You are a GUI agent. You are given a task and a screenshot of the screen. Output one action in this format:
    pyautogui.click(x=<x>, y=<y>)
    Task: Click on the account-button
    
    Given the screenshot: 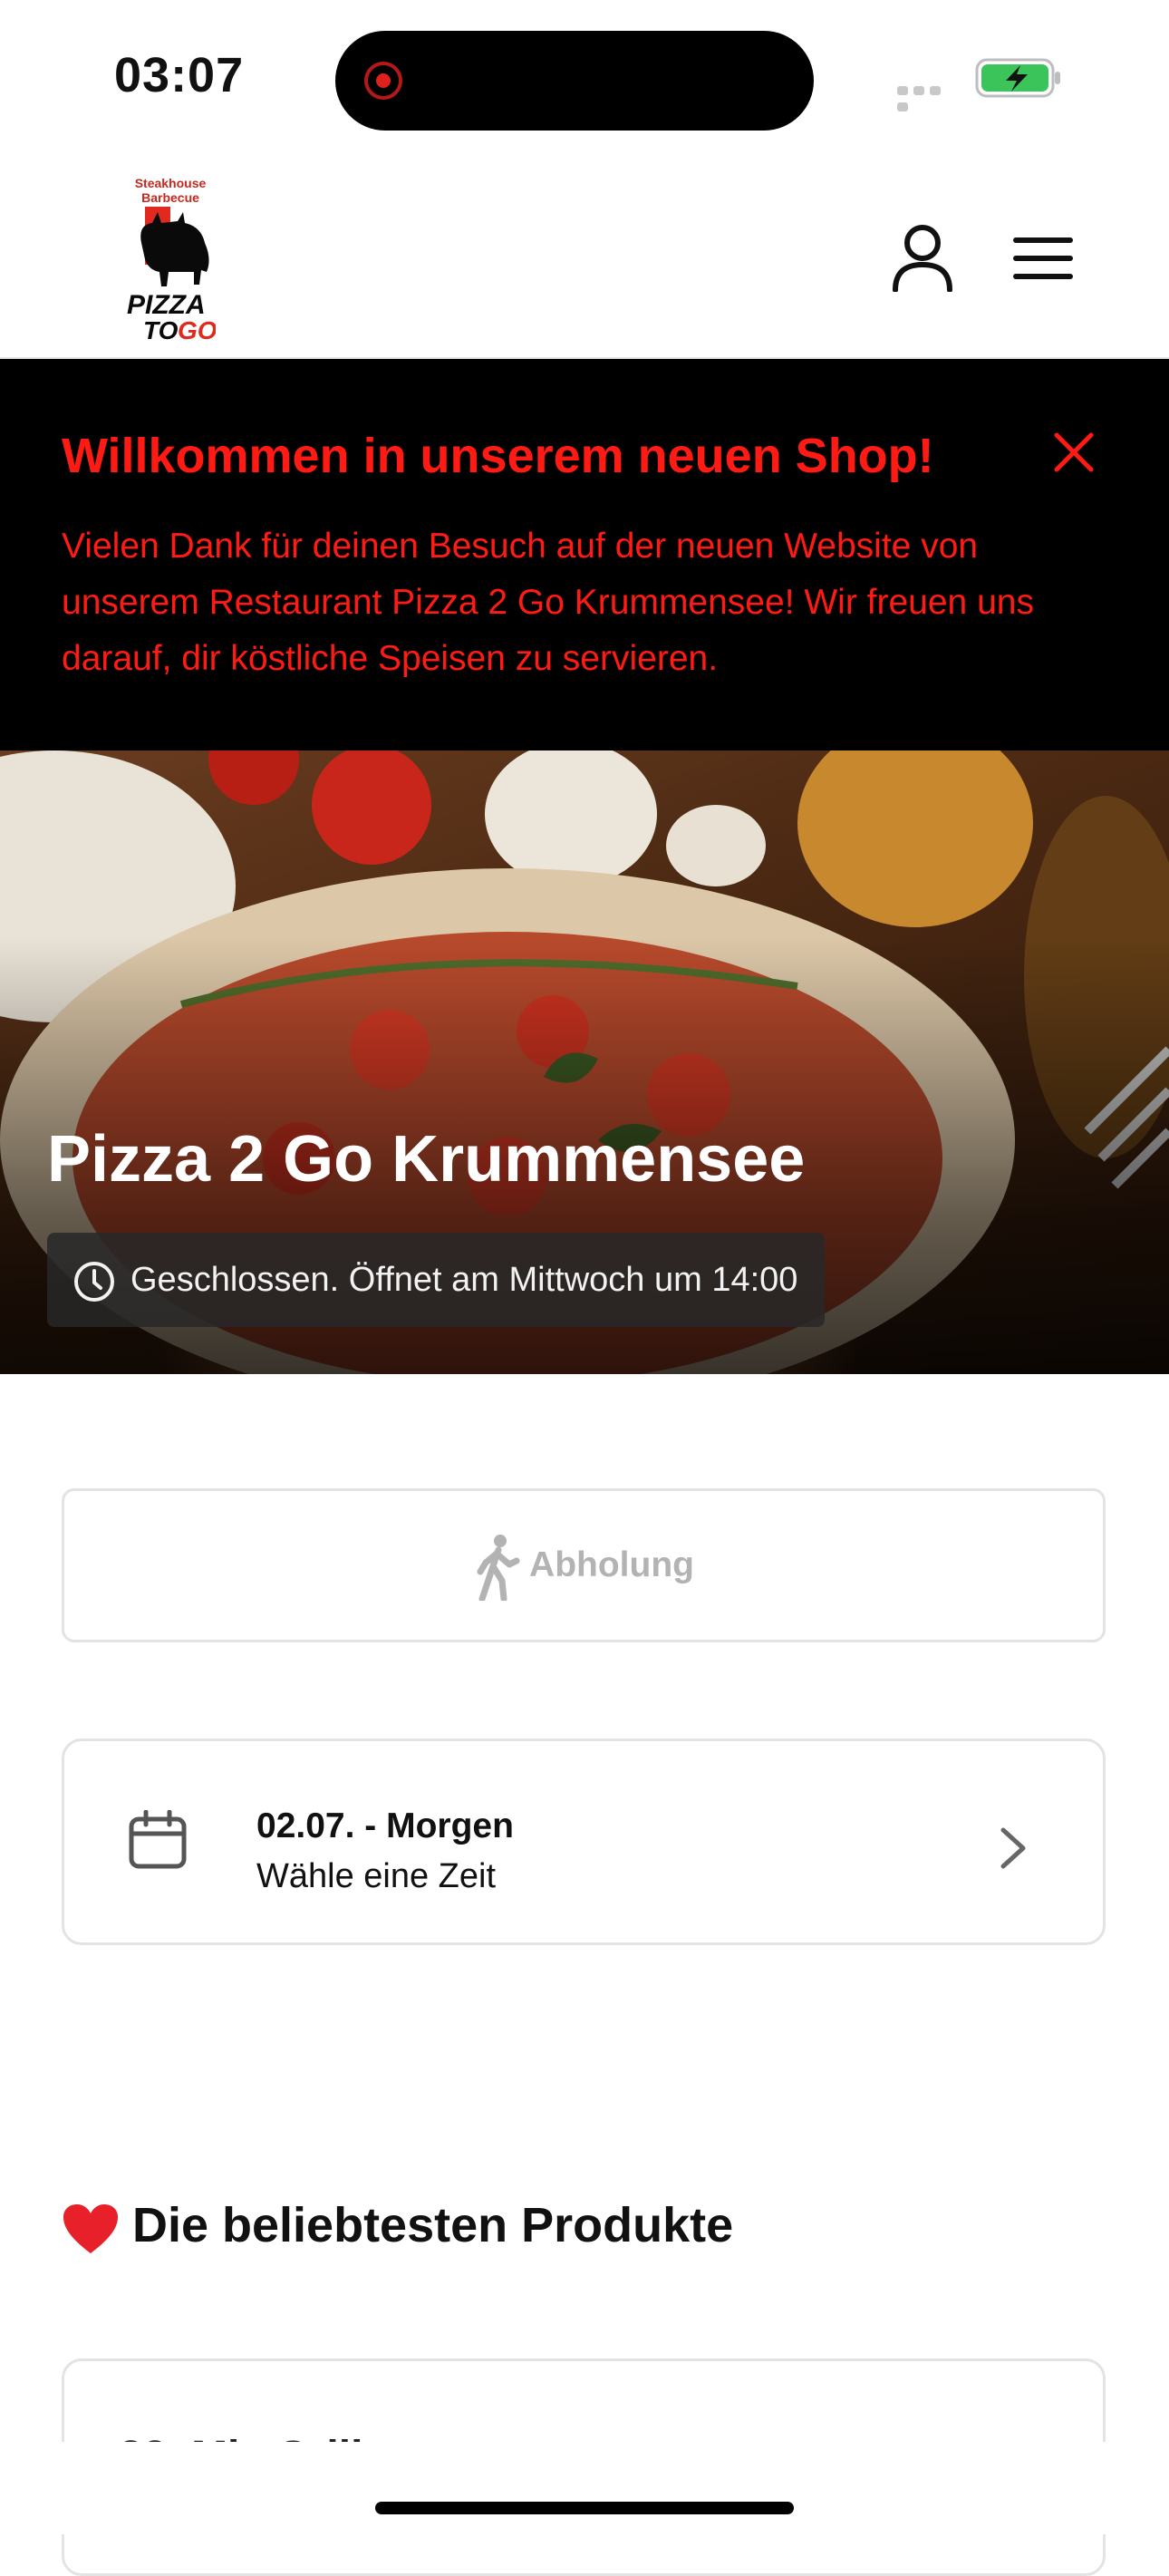 What is the action you would take?
    pyautogui.click(x=922, y=257)
    